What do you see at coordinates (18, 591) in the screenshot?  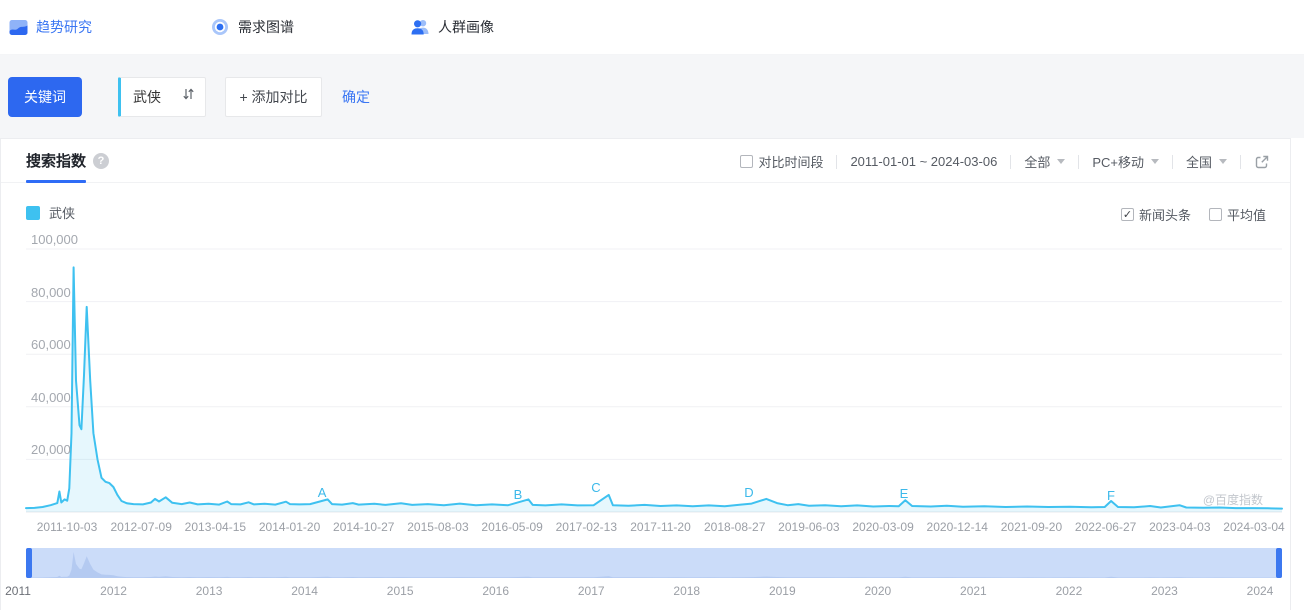 I see `year-label: 2011` at bounding box center [18, 591].